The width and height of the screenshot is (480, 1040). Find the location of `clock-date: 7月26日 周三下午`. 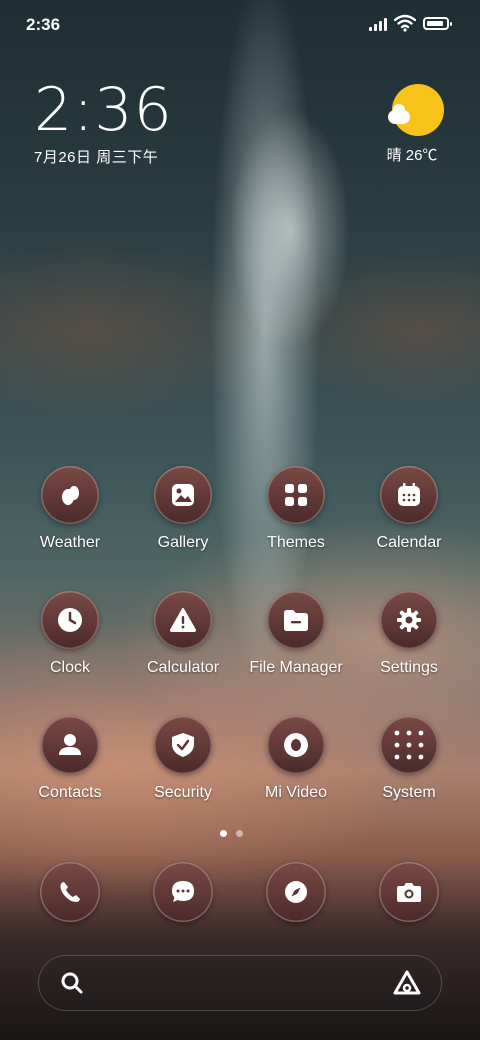

clock-date: 7月26日 周三下午 is located at coordinates (96, 157).